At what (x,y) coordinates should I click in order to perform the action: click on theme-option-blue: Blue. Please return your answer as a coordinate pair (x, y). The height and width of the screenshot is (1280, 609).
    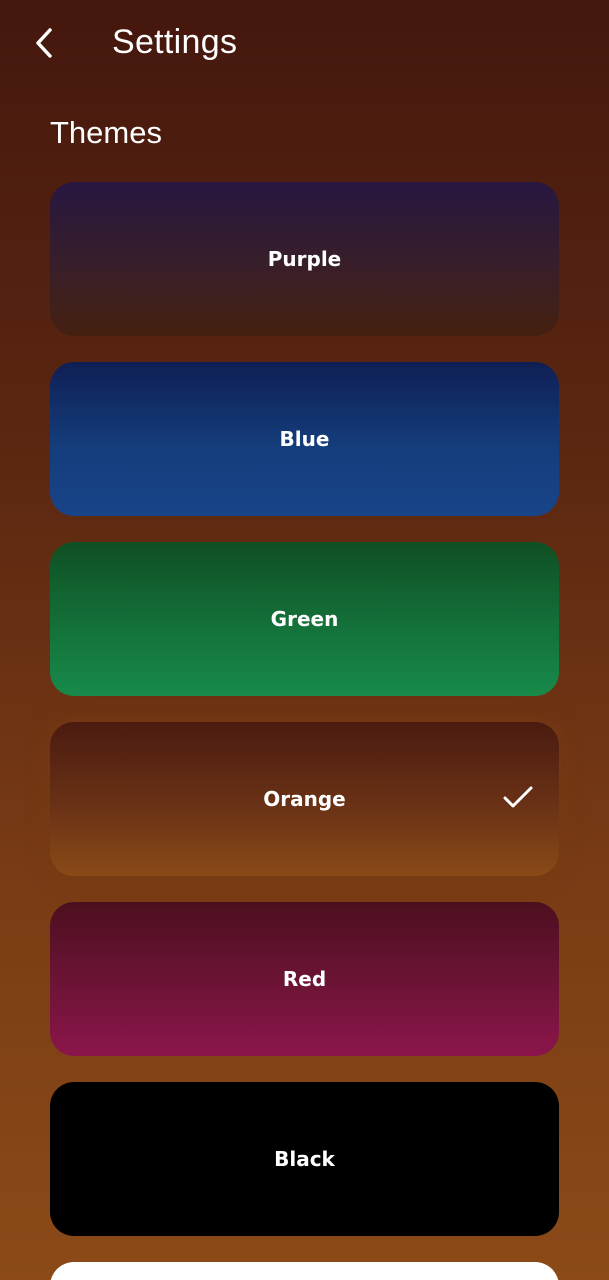
    Looking at the image, I should click on (304, 439).